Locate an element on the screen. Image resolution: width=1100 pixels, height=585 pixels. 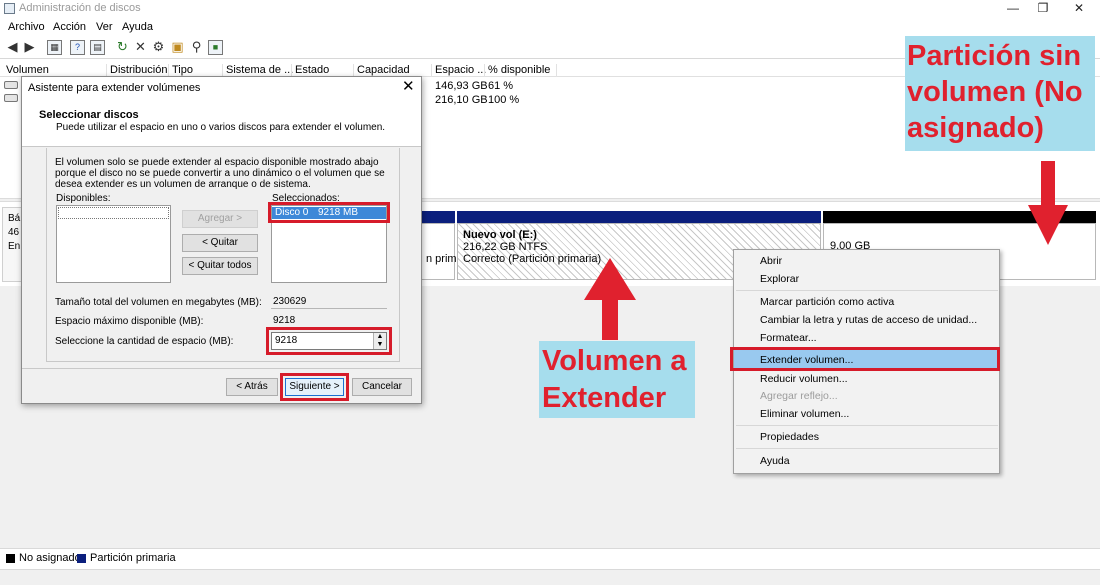
remove-all-button: < Quitar todos is located at coordinates (220, 266).